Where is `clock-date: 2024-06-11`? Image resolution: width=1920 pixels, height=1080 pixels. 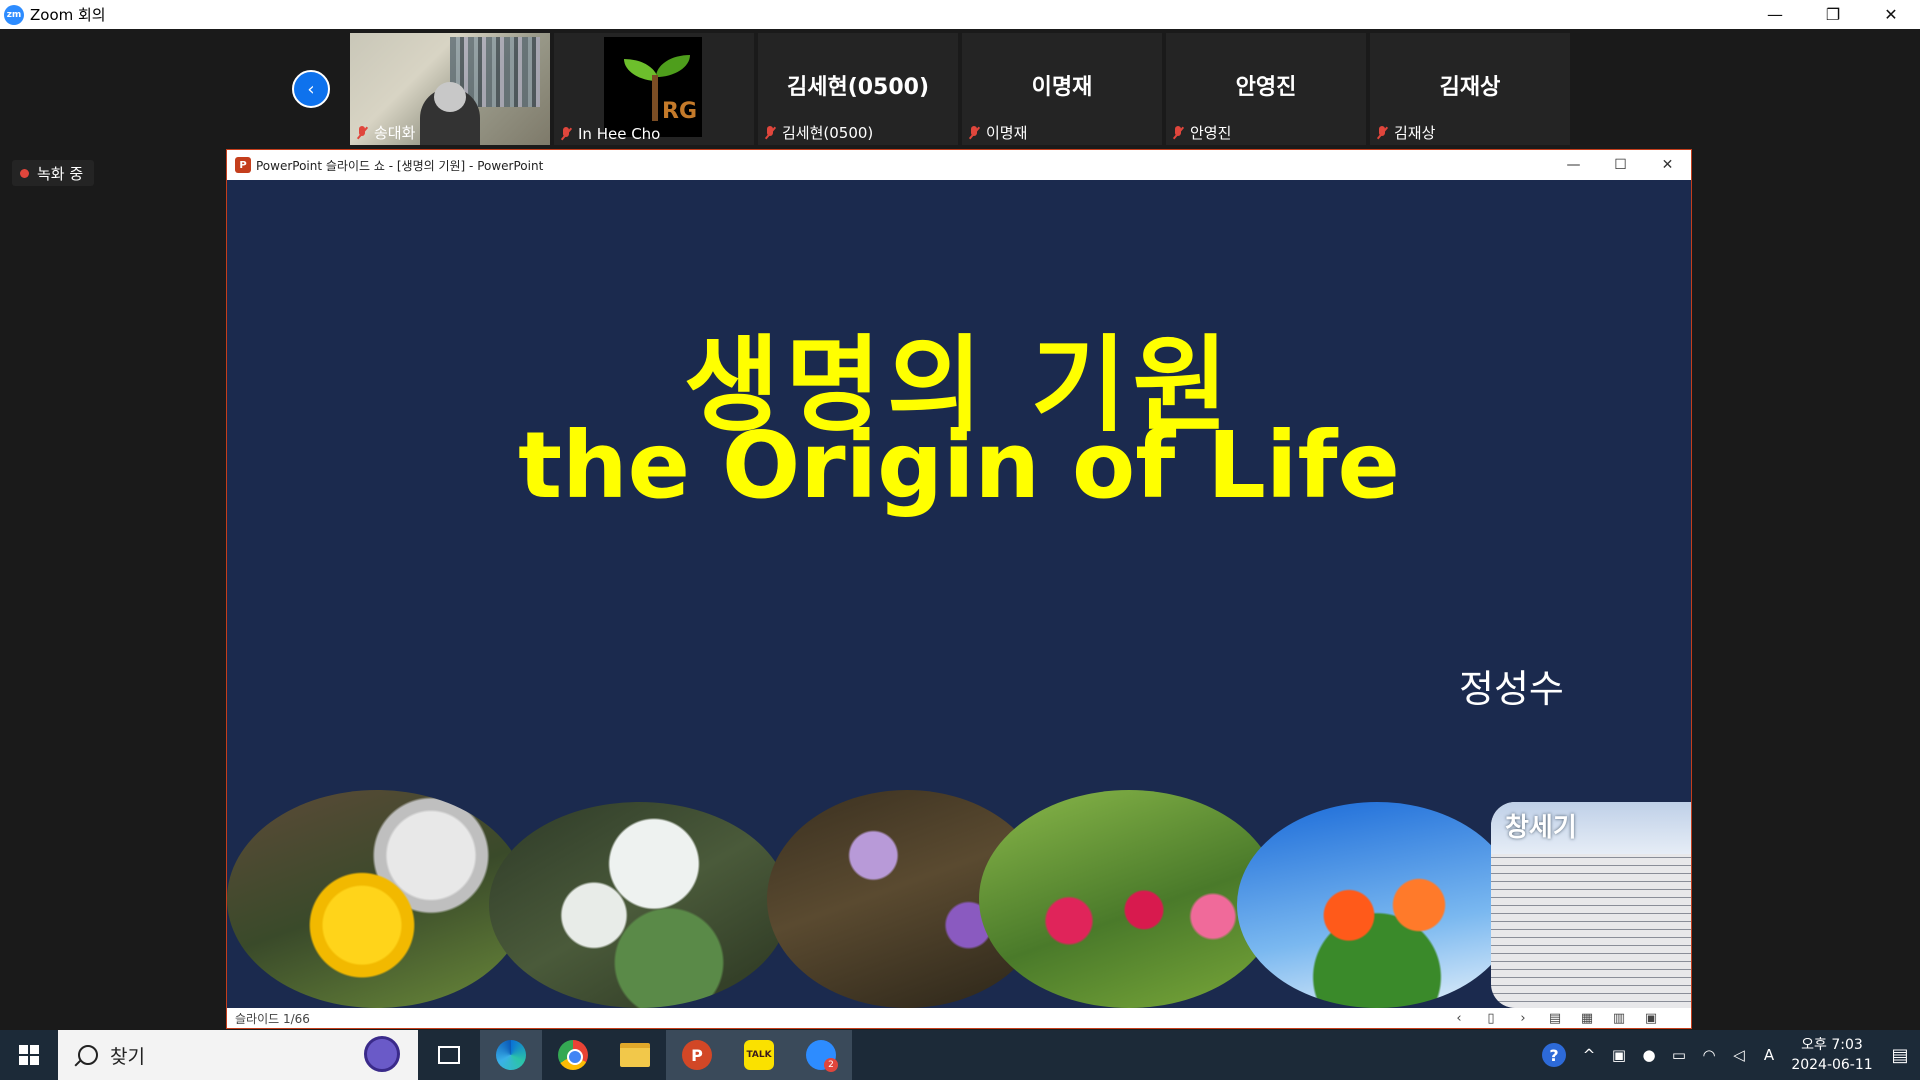 clock-date: 2024-06-11 is located at coordinates (1832, 1065).